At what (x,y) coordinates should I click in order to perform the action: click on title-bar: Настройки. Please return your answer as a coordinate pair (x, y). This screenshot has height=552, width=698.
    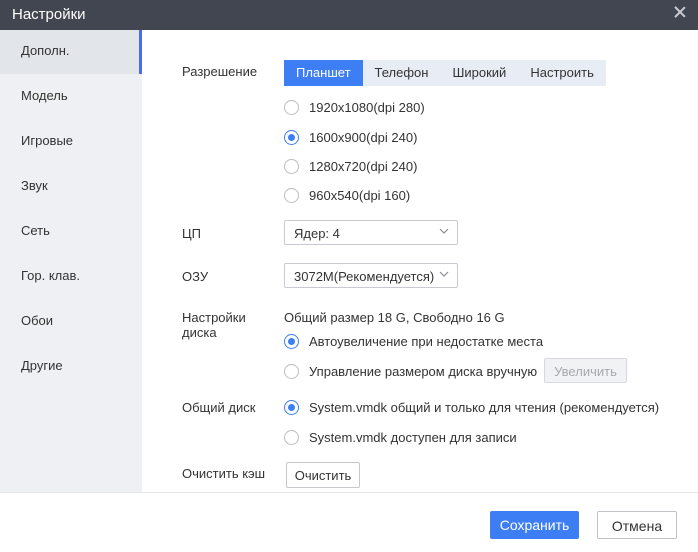
    Looking at the image, I should click on (349, 15).